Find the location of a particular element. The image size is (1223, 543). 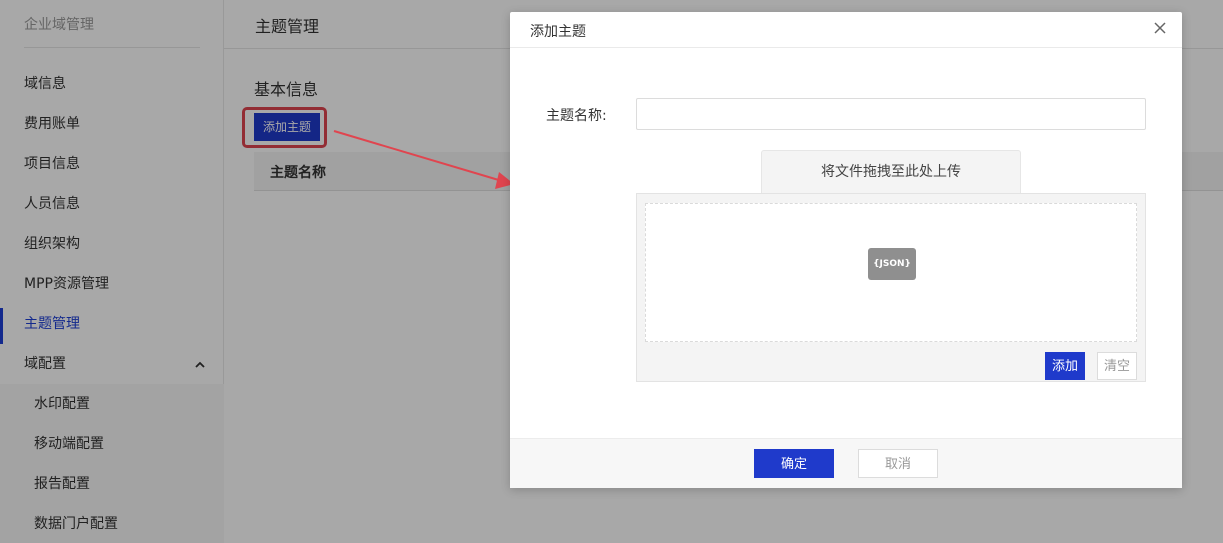

theme-name-input is located at coordinates (891, 114).